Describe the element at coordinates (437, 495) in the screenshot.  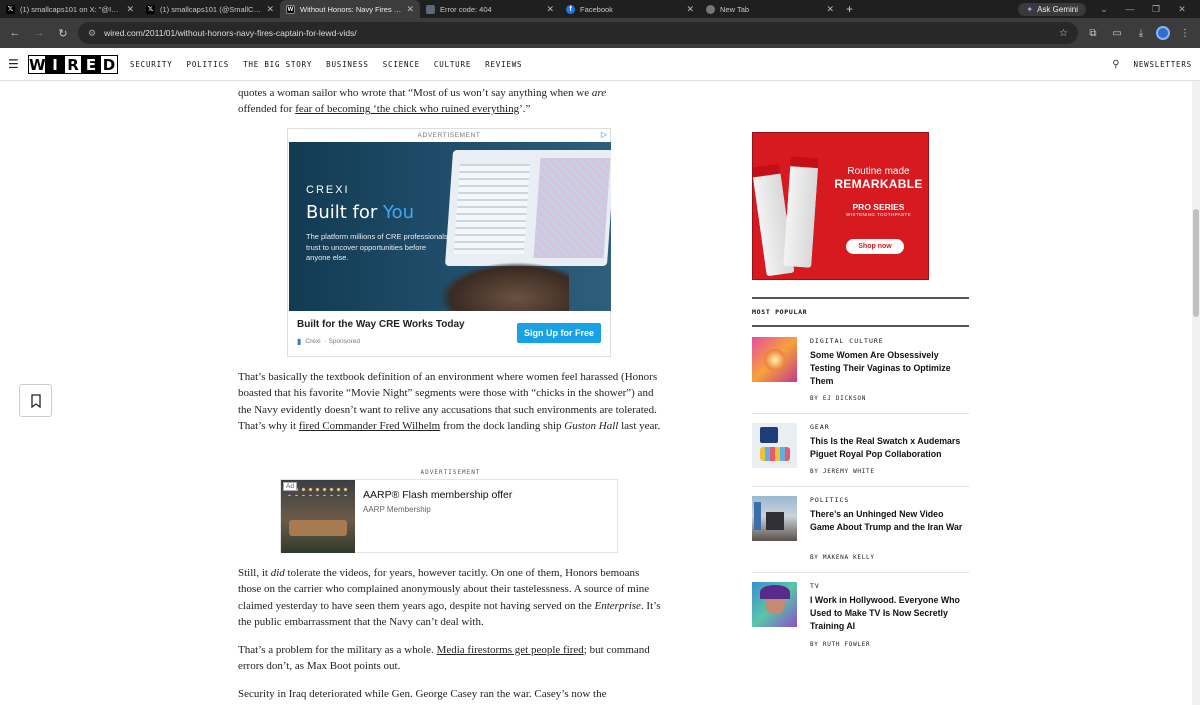
I see `ad-headline: AARP® Flash membership offer` at that location.